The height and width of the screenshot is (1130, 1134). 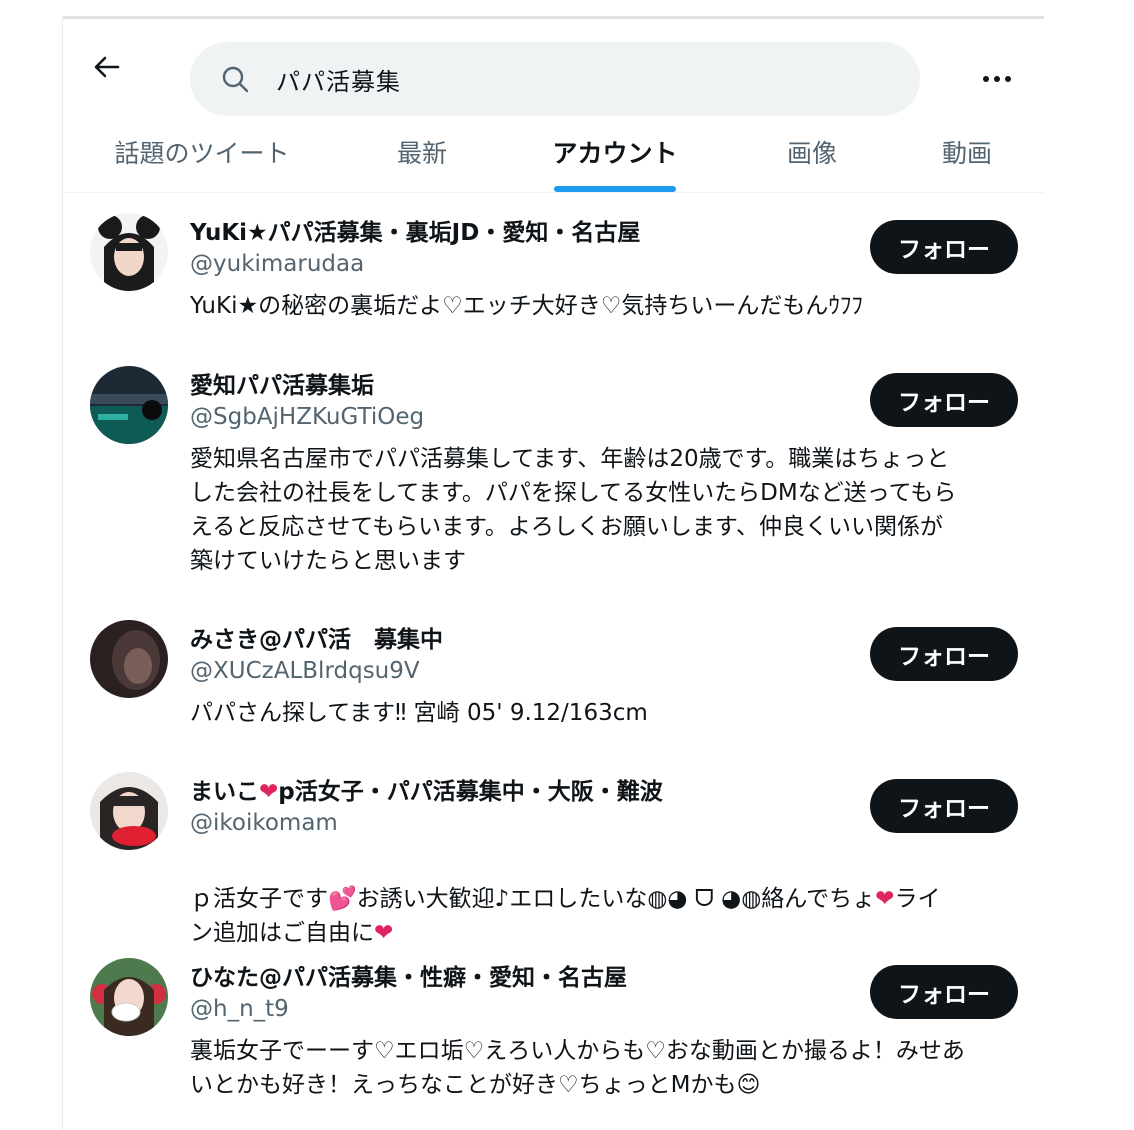 What do you see at coordinates (338, 79) in the screenshot?
I see `search-query-text: パパ活募集` at bounding box center [338, 79].